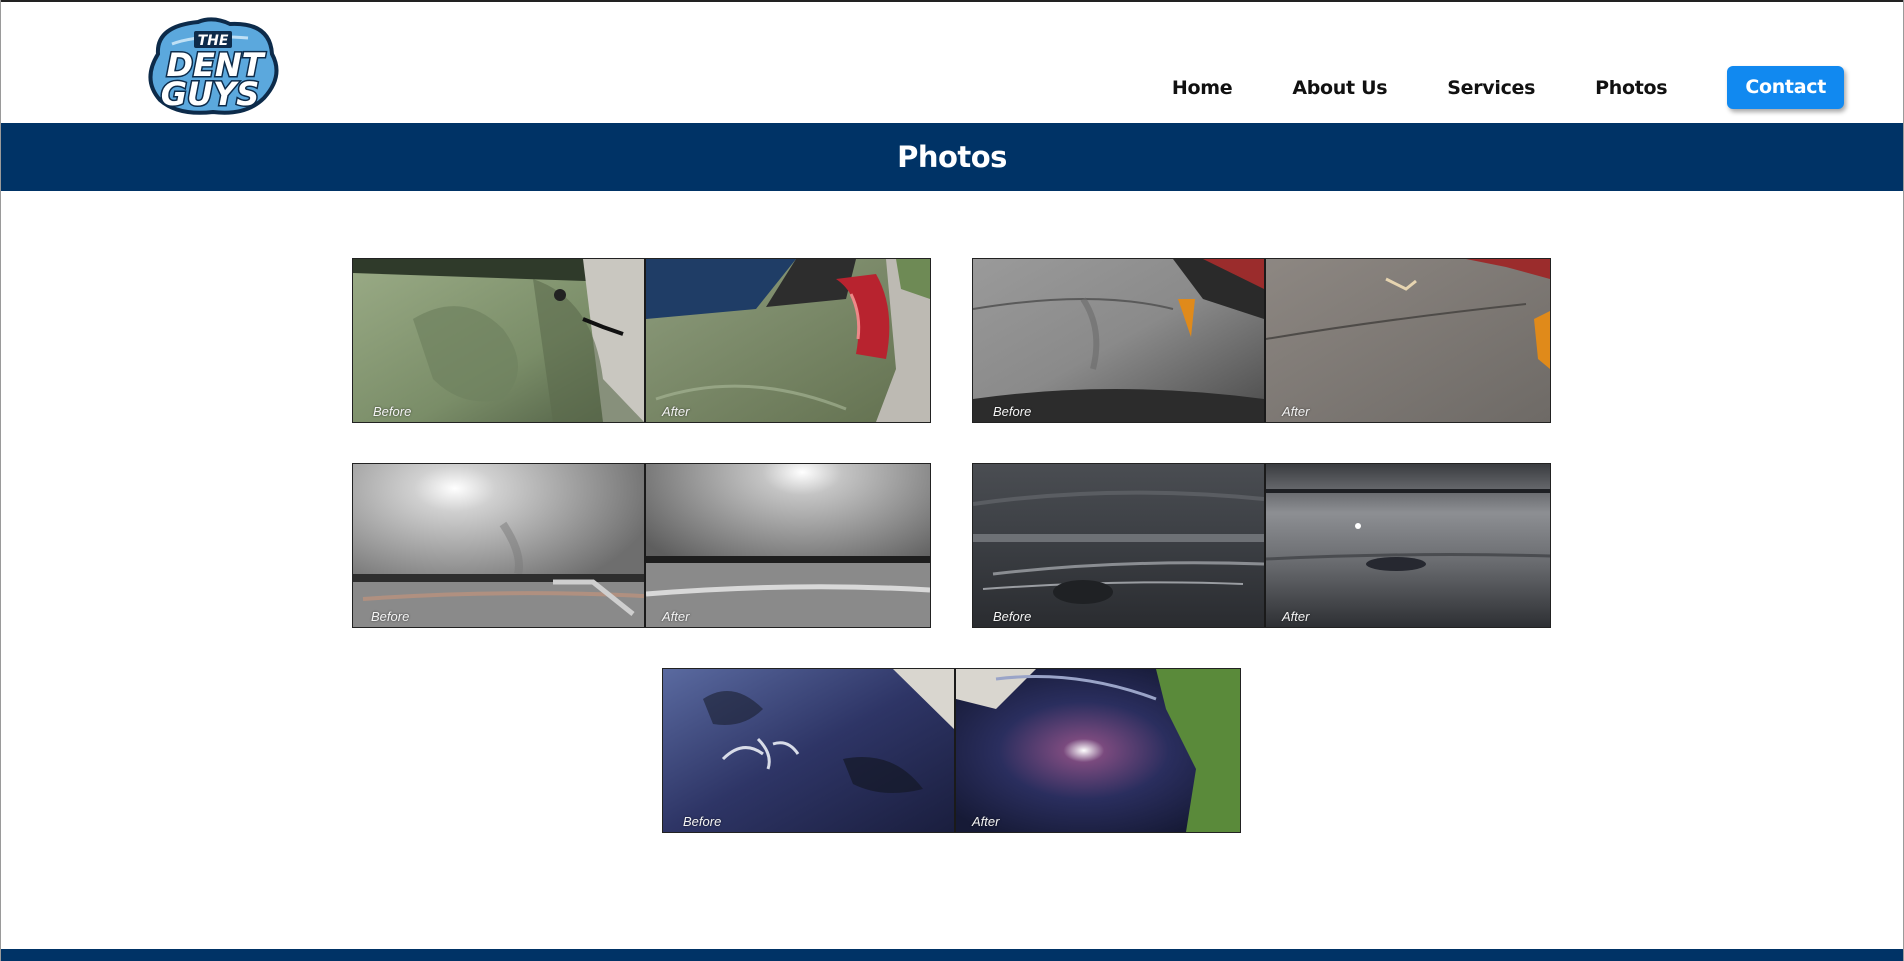 This screenshot has height=961, width=1904. What do you see at coordinates (1491, 88) in the screenshot?
I see `nav-services: Services` at bounding box center [1491, 88].